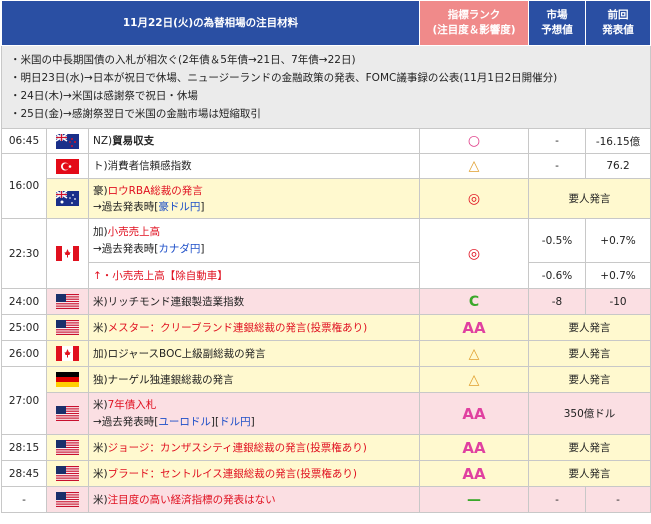 The image size is (651, 524). I want to click on event-cell: 独)ナーゲル独連銀総裁の発言, so click(254, 379).